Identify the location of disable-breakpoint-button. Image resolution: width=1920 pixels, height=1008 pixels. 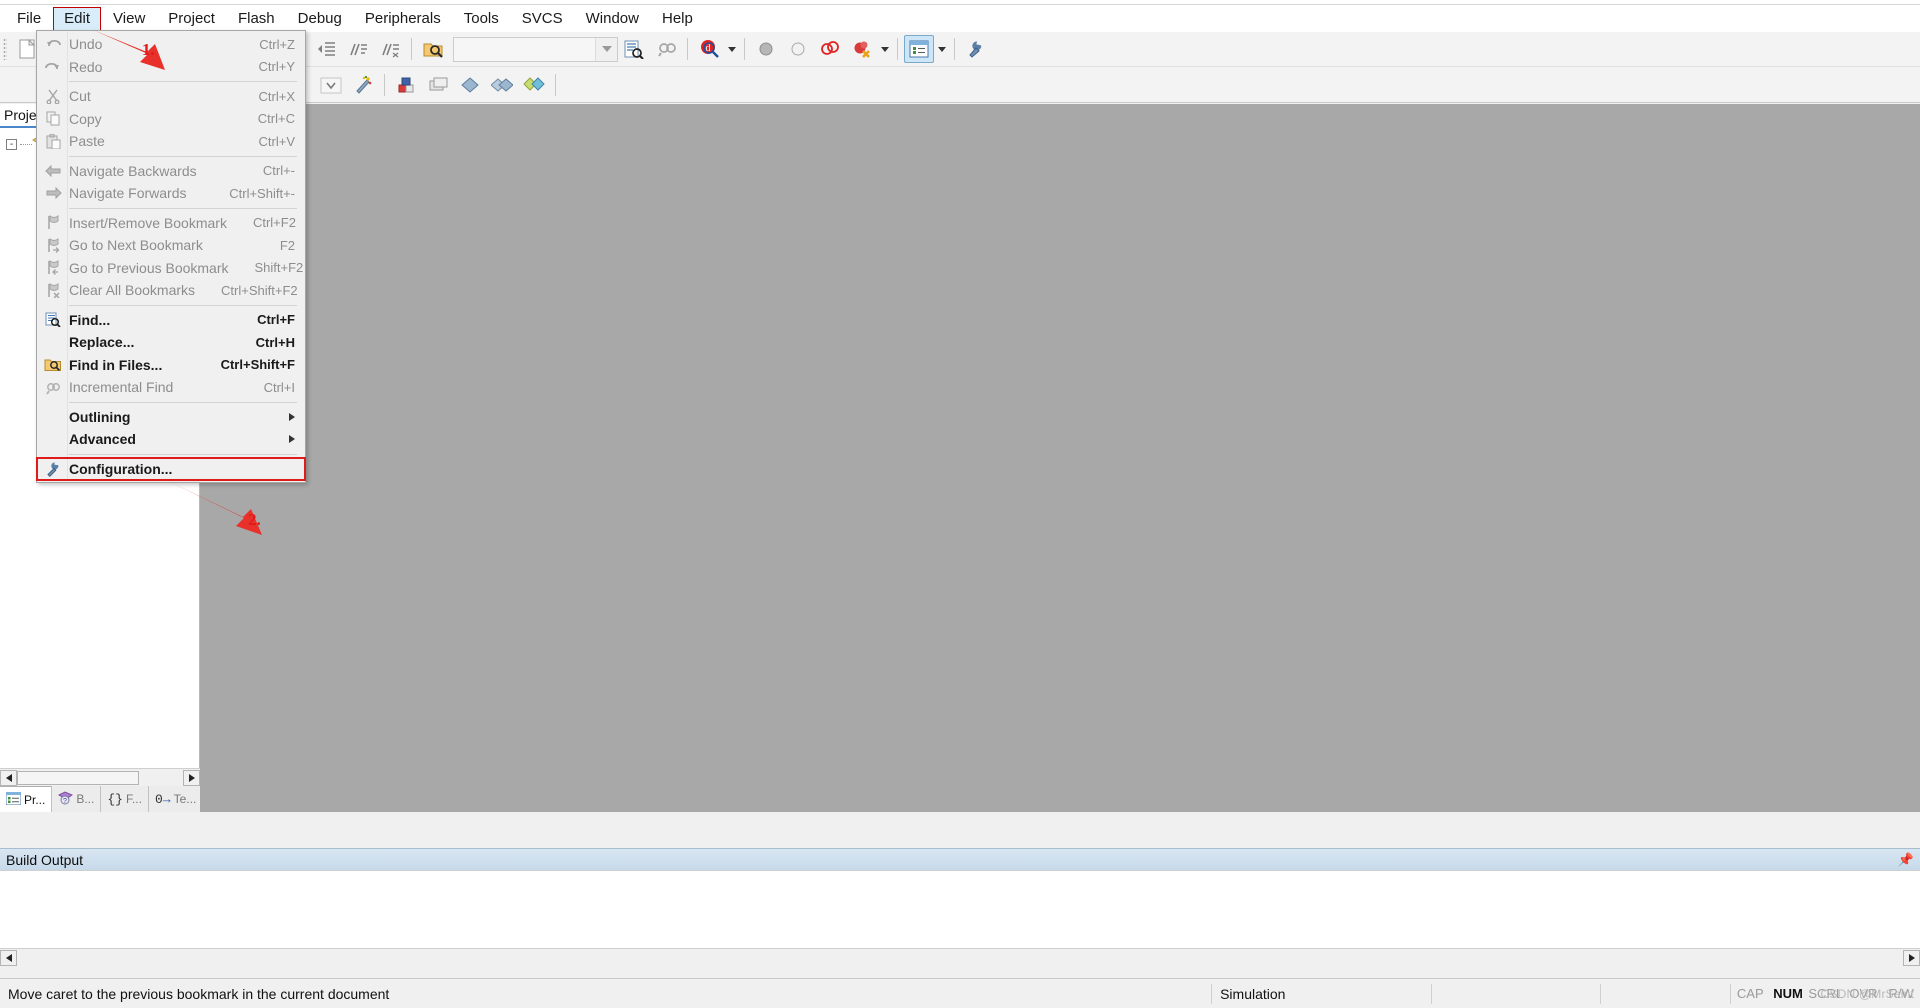
(798, 49).